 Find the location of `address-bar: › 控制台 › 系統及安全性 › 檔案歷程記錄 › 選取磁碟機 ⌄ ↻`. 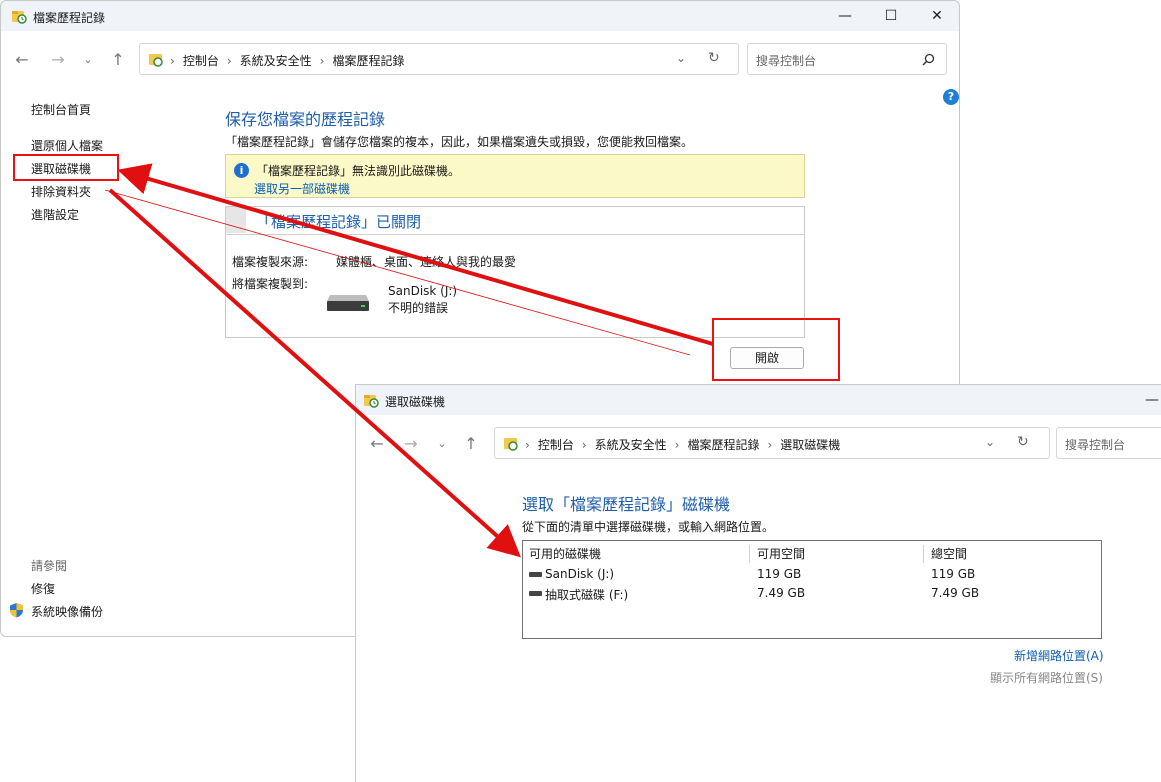

address-bar: › 控制台 › 系統及安全性 › 檔案歷程記錄 › 選取磁碟機 ⌄ ↻ is located at coordinates (772, 443).